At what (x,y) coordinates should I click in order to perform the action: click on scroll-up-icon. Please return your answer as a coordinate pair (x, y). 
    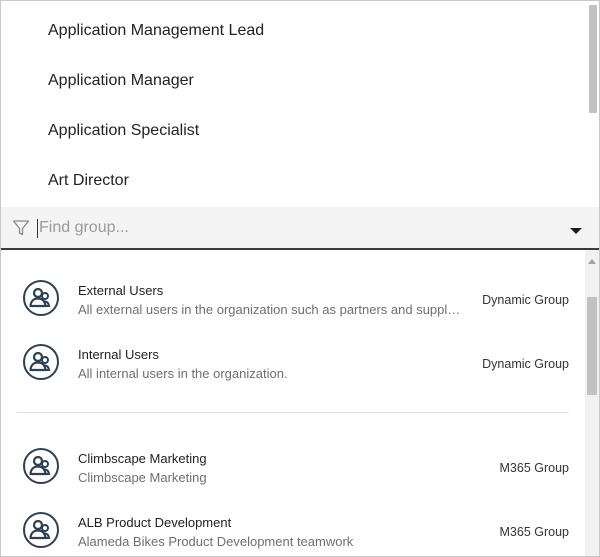
    Looking at the image, I should click on (592, 261).